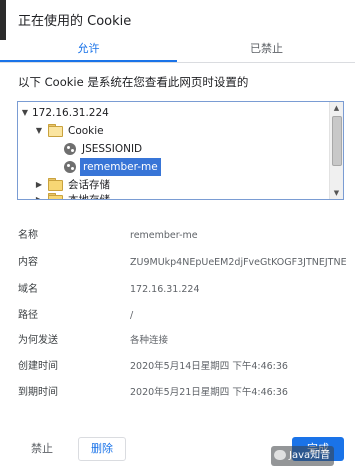 The width and height of the screenshot is (355, 472). What do you see at coordinates (102, 449) in the screenshot?
I see `delete-button: 删除` at bounding box center [102, 449].